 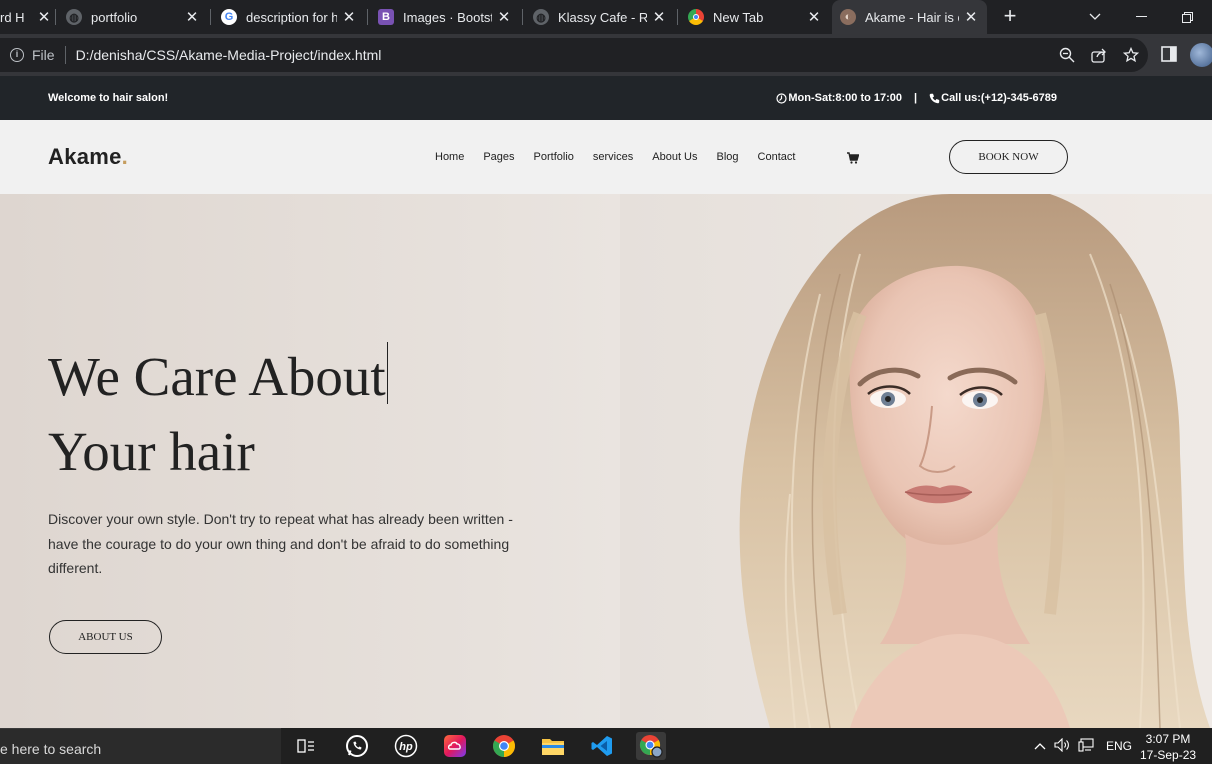 I want to click on nav-portfolio: Portfolio, so click(x=554, y=157).